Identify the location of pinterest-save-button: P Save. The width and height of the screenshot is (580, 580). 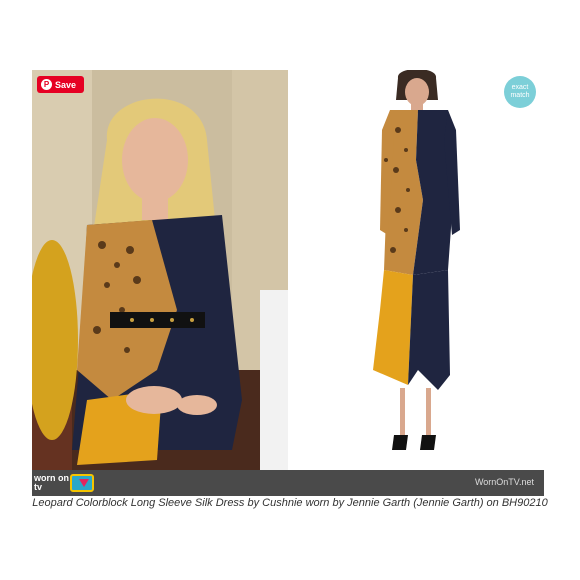
(61, 84).